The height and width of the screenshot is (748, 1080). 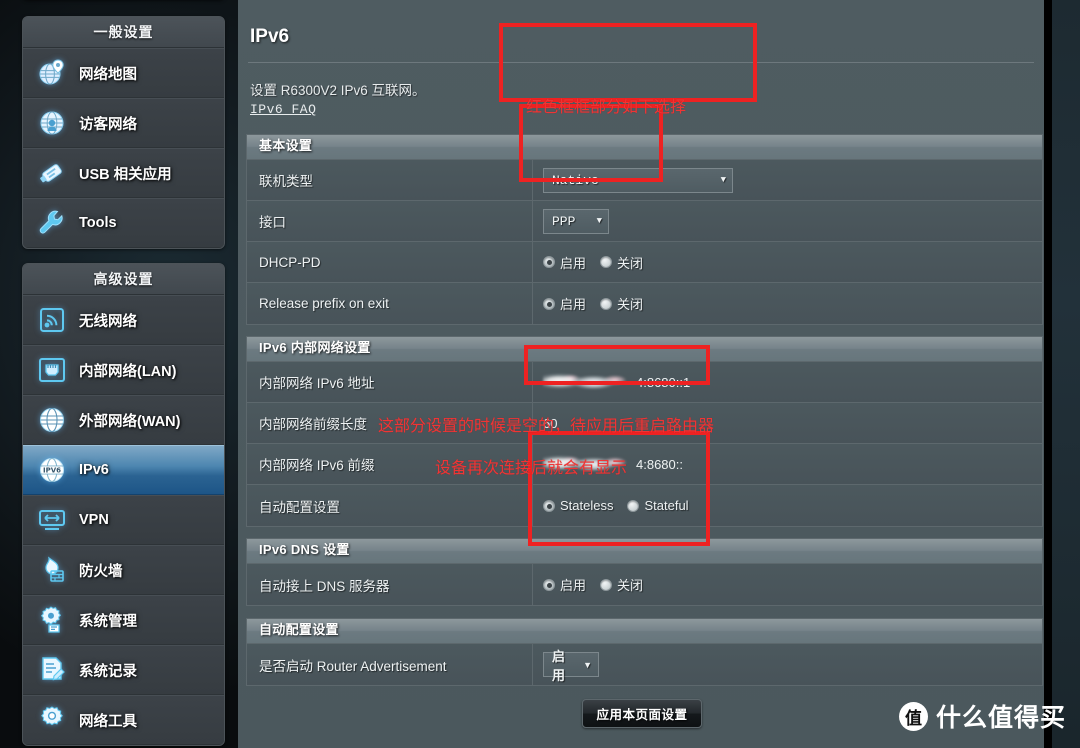 What do you see at coordinates (123, 279) in the screenshot?
I see `sidebar-group-title-advanced: 高级设置` at bounding box center [123, 279].